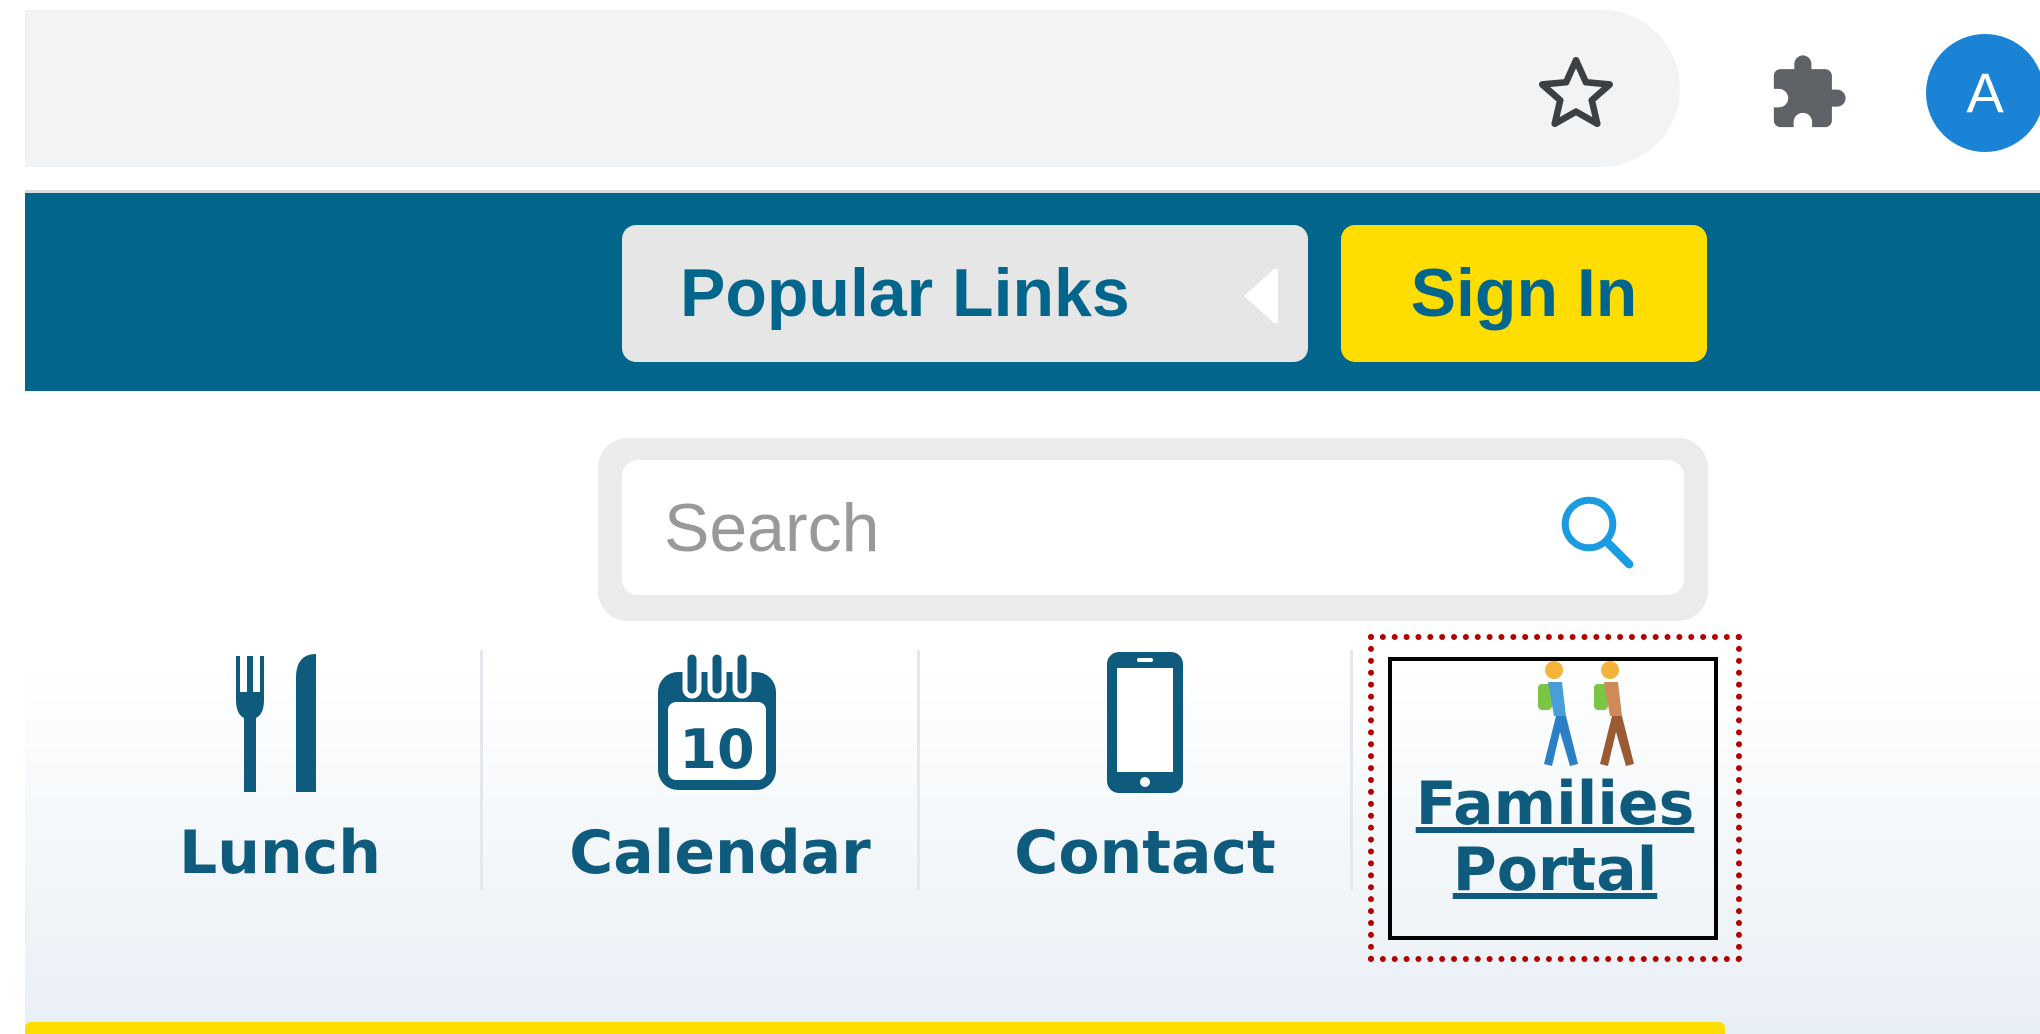 The height and width of the screenshot is (1034, 2040). Describe the element at coordinates (716, 749) in the screenshot. I see `calendar-day-number: 10` at that location.